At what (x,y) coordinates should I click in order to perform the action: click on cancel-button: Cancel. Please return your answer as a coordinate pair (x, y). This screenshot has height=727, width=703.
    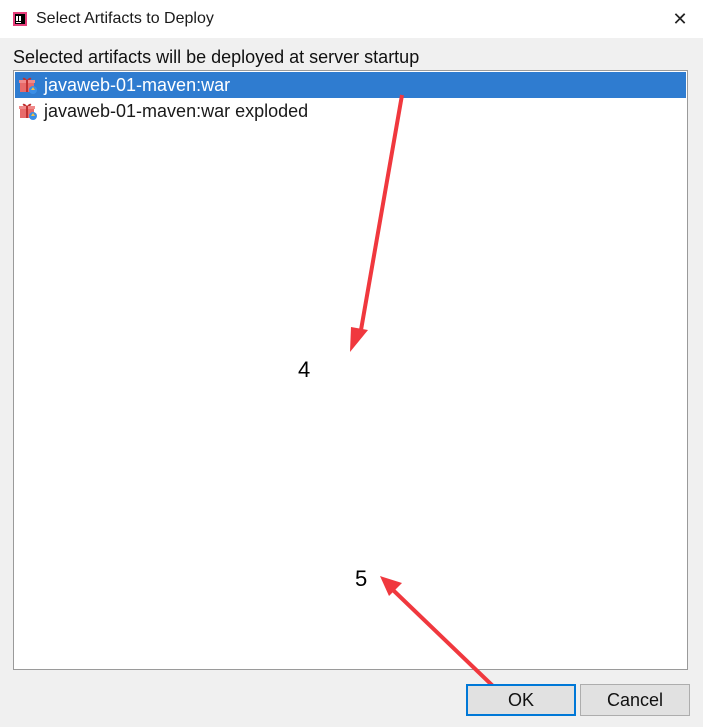
    Looking at the image, I should click on (635, 700).